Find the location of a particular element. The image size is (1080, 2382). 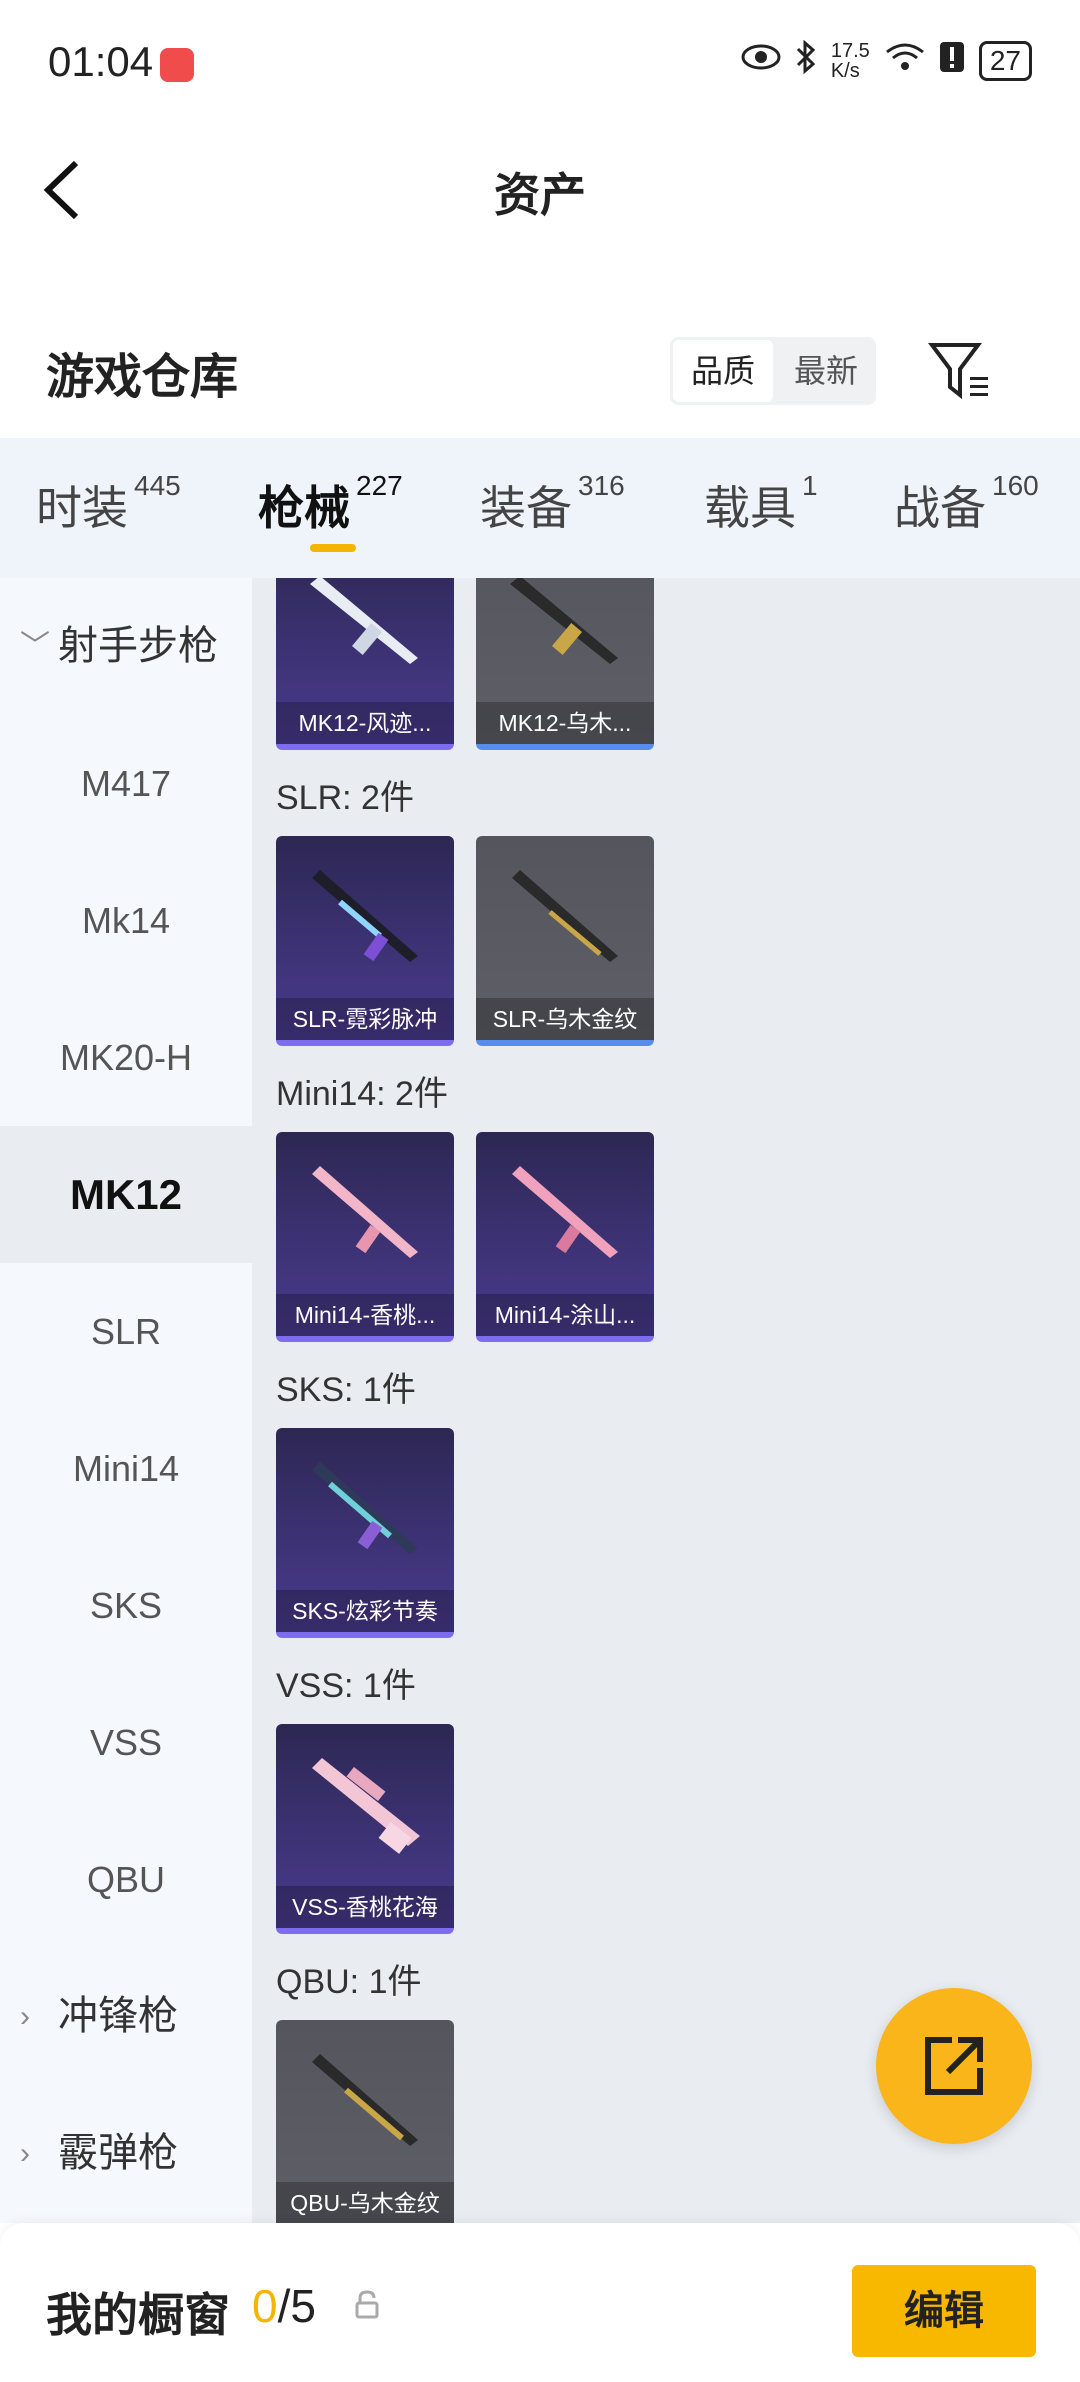

share-button is located at coordinates (954, 2066).